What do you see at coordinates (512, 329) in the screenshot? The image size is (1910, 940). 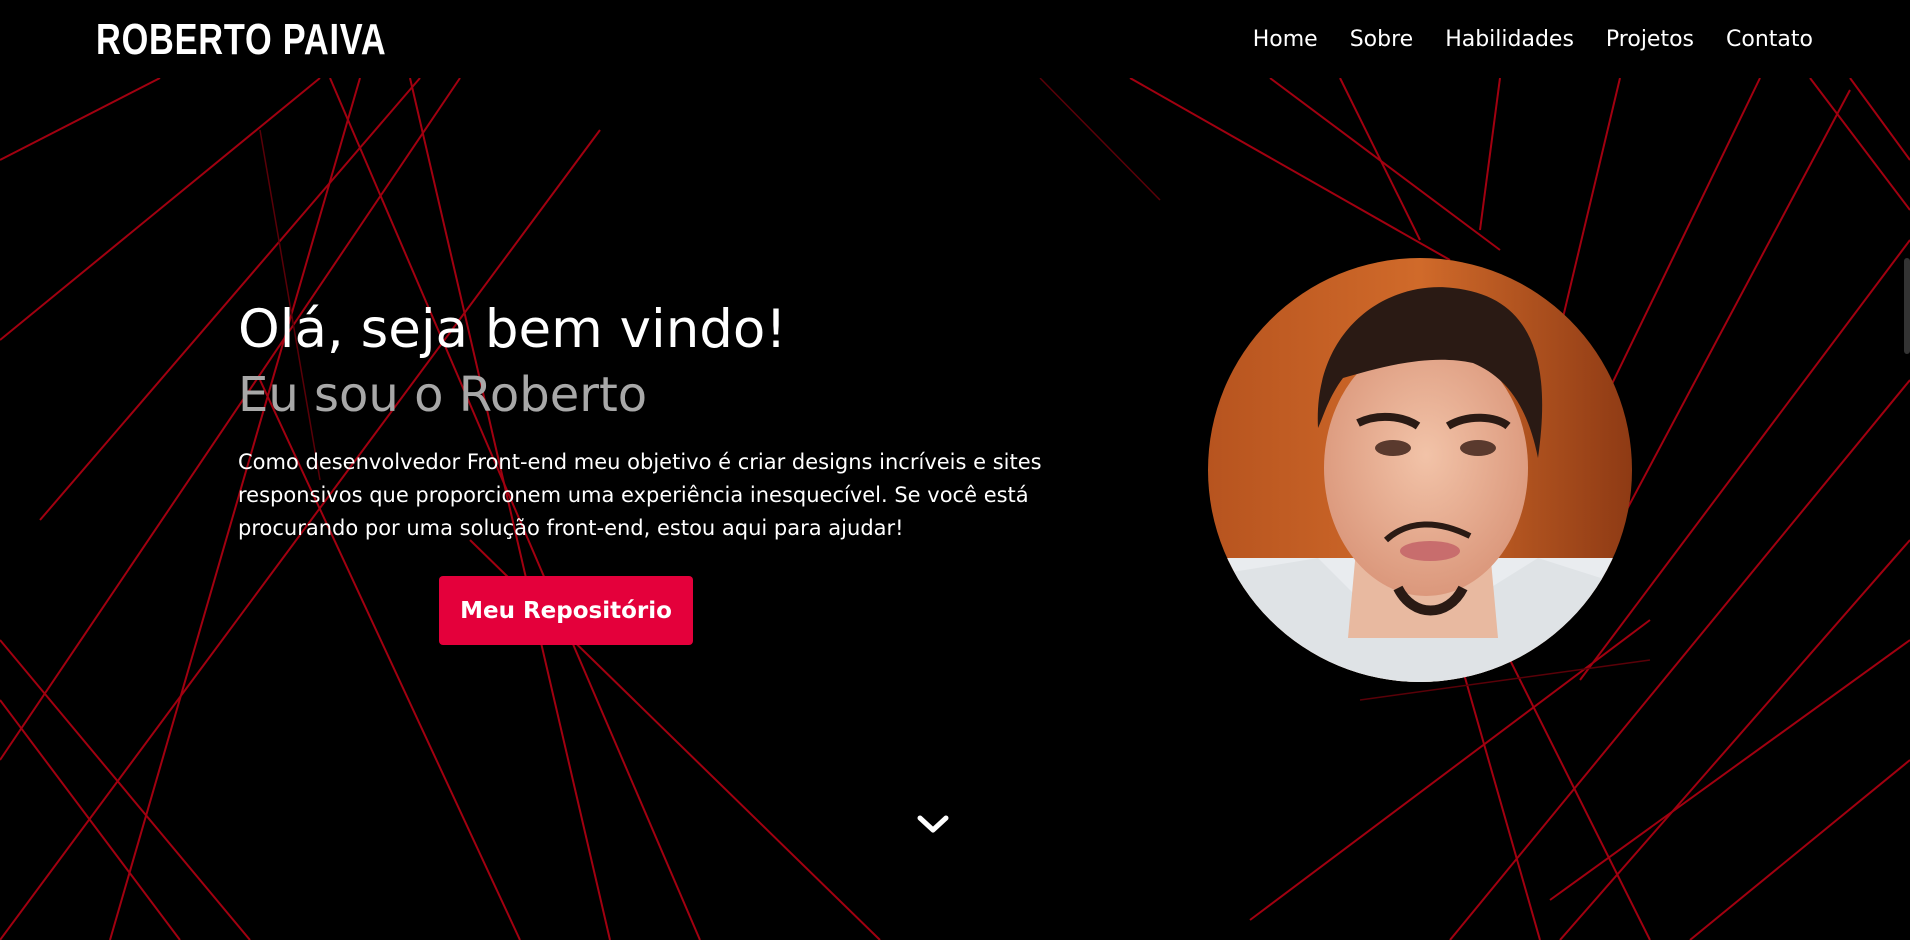 I see `hero-greeting: Olá, seja bem vindo!` at bounding box center [512, 329].